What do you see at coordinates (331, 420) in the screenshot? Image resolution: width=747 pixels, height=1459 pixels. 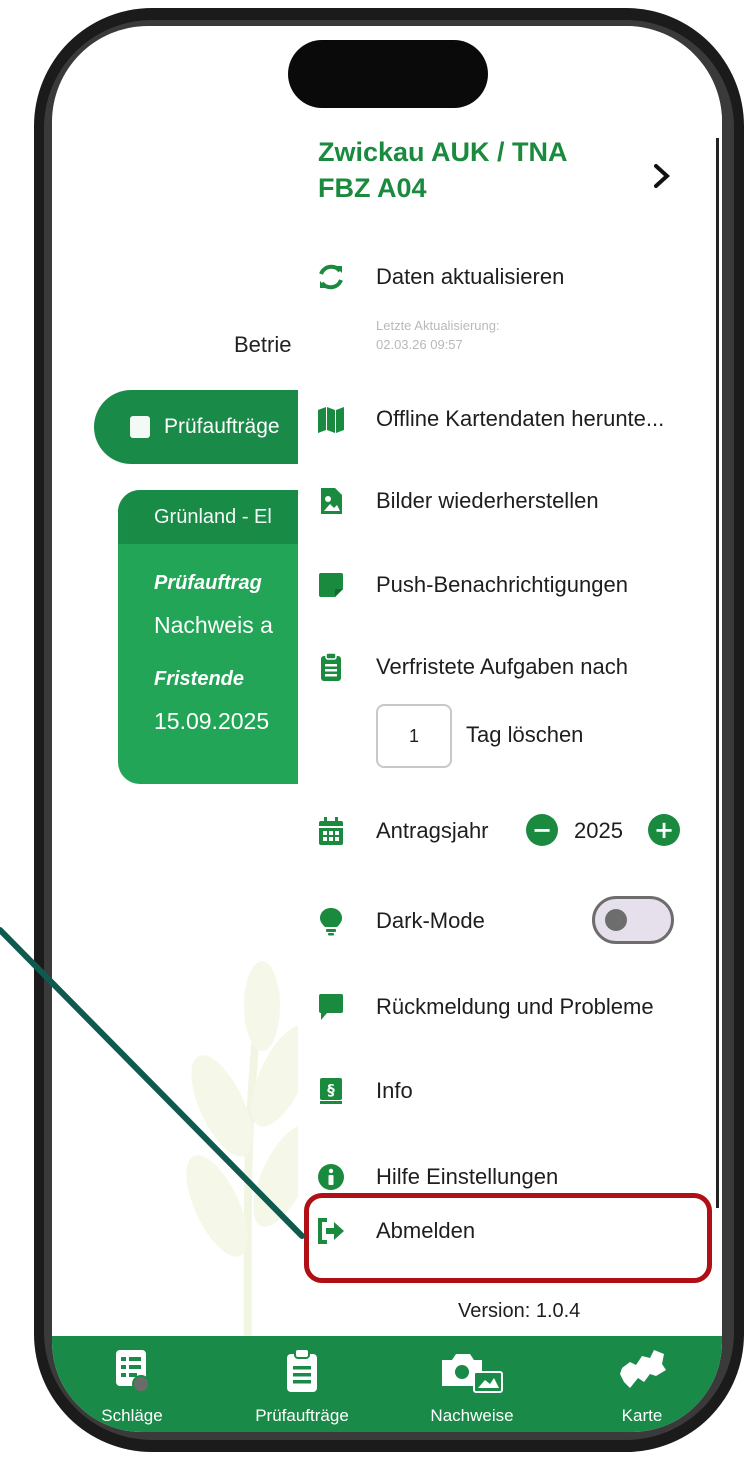 I see `map-icon` at bounding box center [331, 420].